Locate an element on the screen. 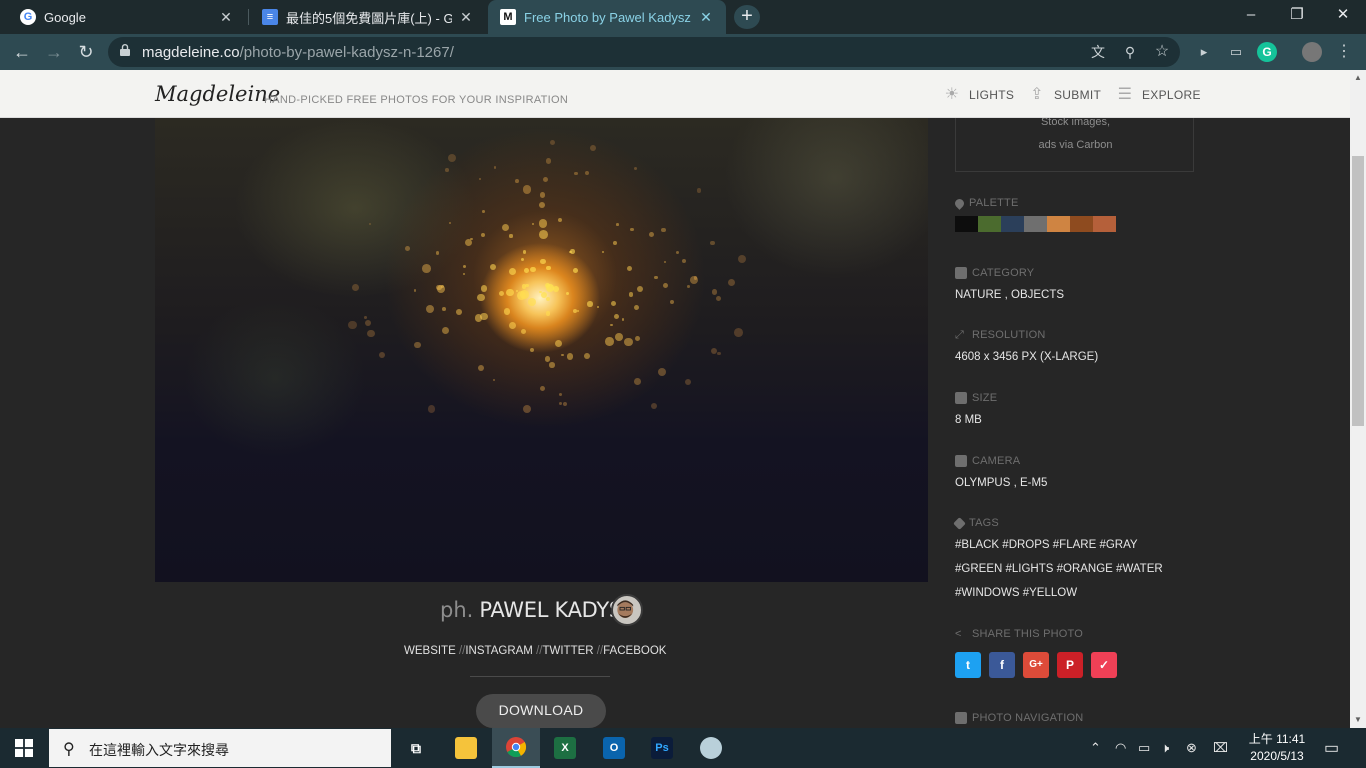  category-value: NATURE , OBJECTS is located at coordinates (1085, 295).